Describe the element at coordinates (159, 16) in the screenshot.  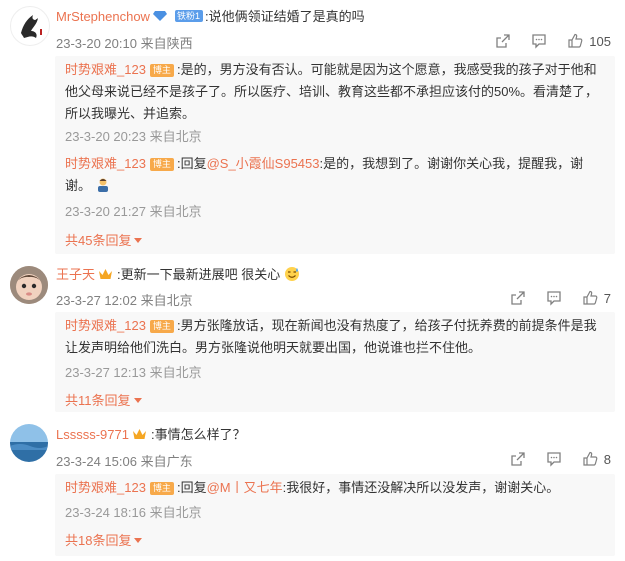
I see `vip-diamond-icon` at that location.